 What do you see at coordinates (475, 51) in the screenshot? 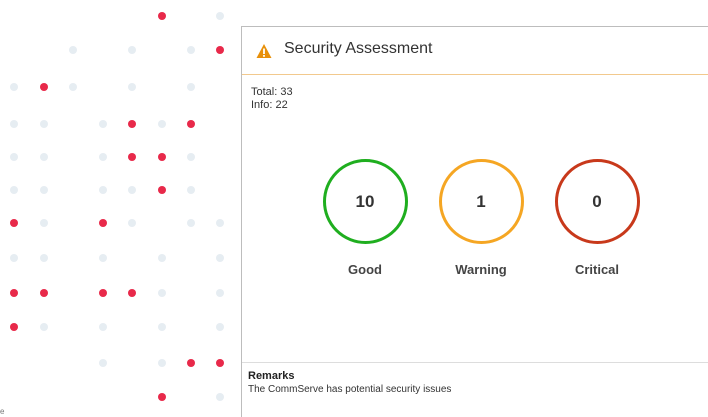
I see `panel-header: Security Assessment` at bounding box center [475, 51].